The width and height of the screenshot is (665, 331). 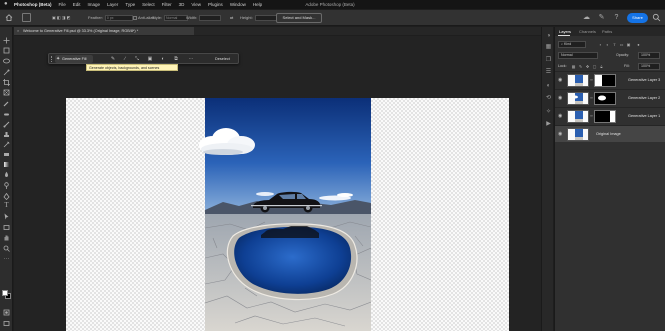 I want to click on pen-tool-icon, so click(x=6, y=196).